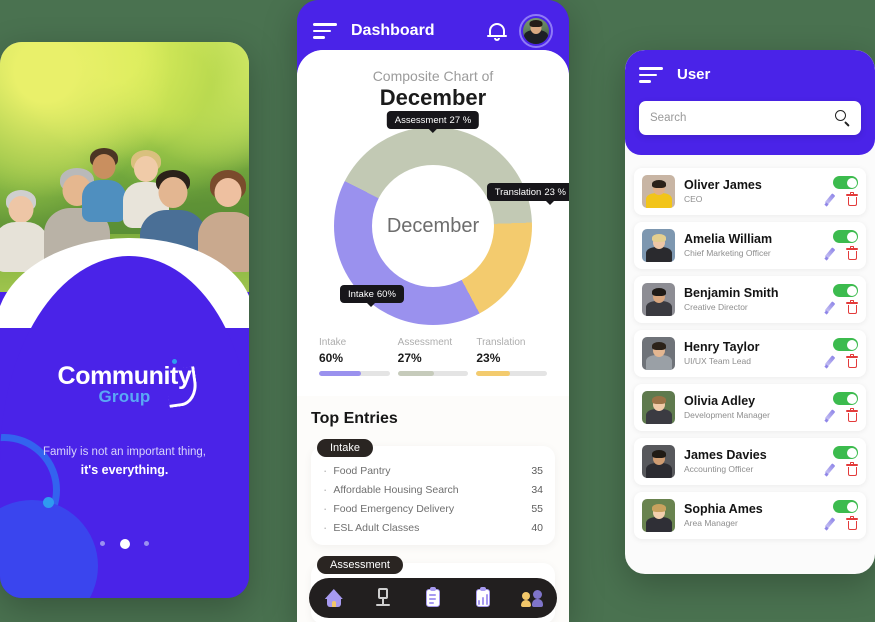 The width and height of the screenshot is (875, 622). I want to click on bell-icon, so click(497, 31).